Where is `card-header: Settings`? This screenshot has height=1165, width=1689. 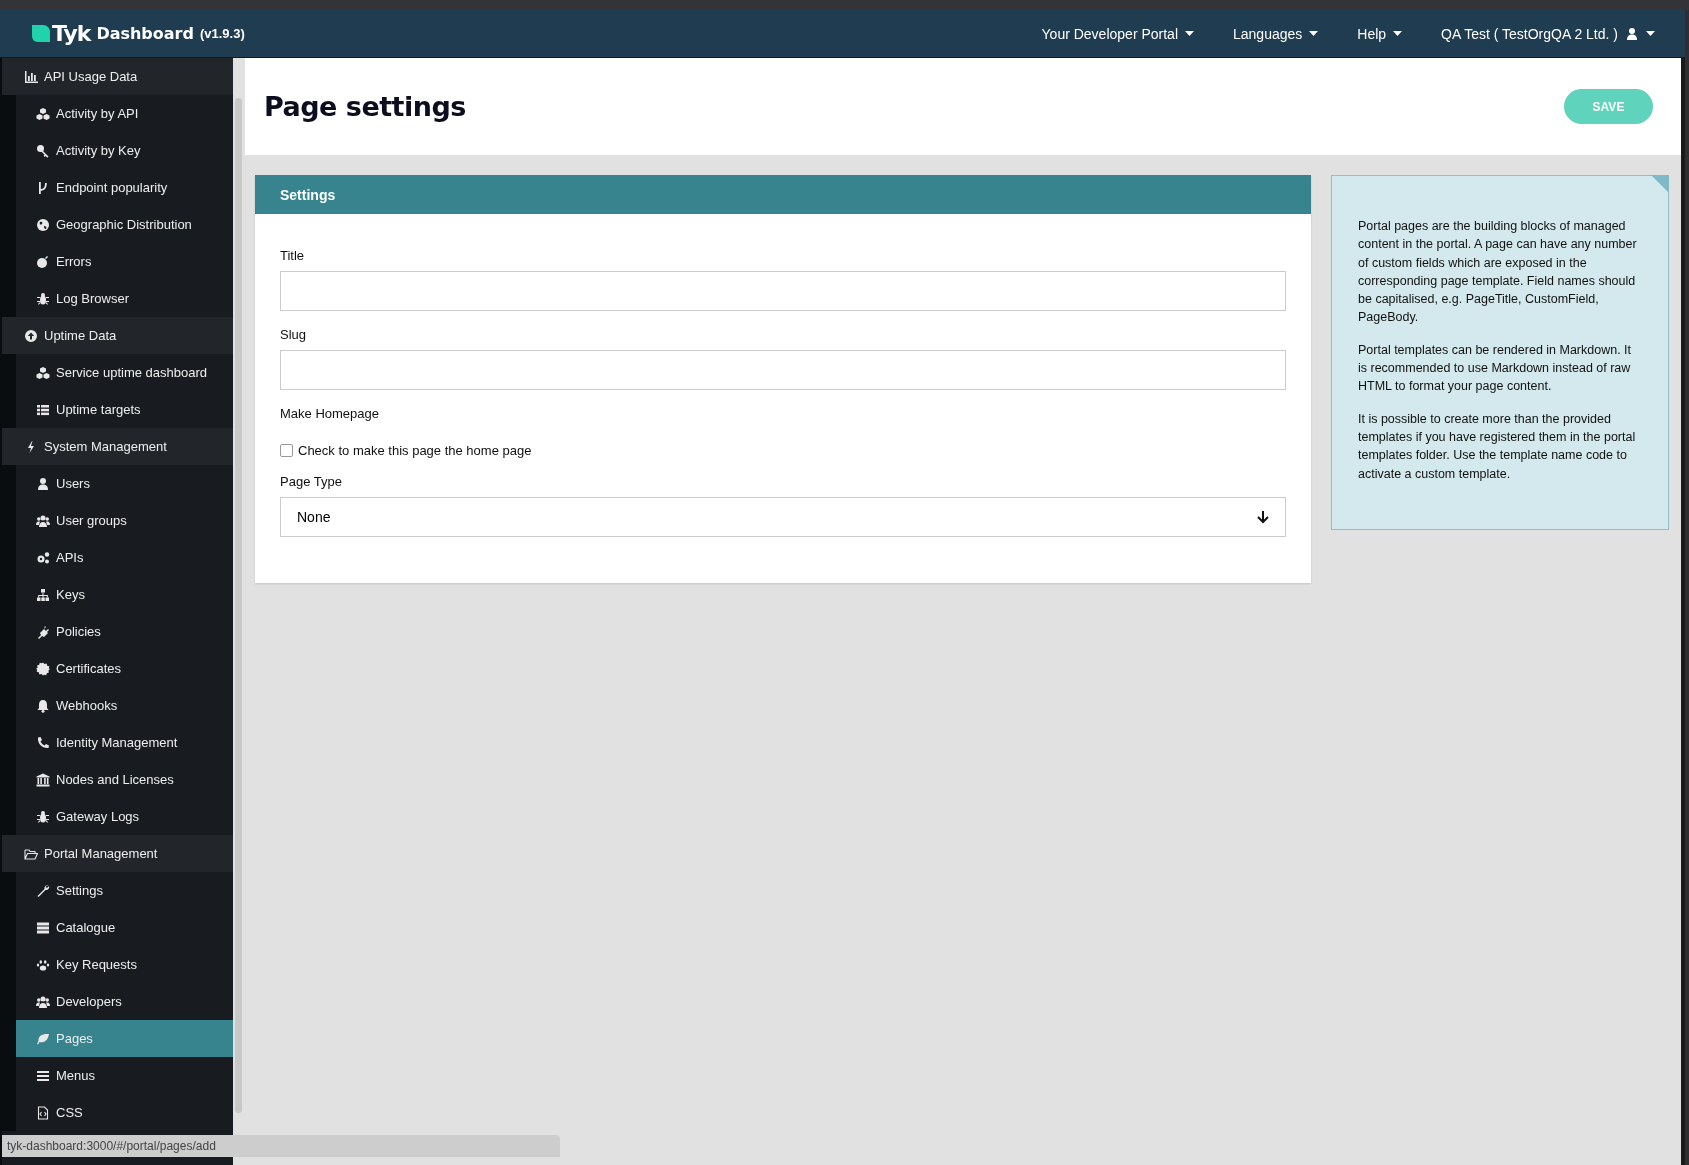
card-header: Settings is located at coordinates (783, 194).